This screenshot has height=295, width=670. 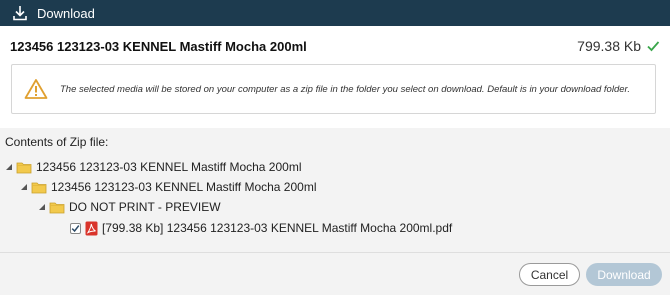 I want to click on file-size-status: 799.38 Kb, so click(x=618, y=46).